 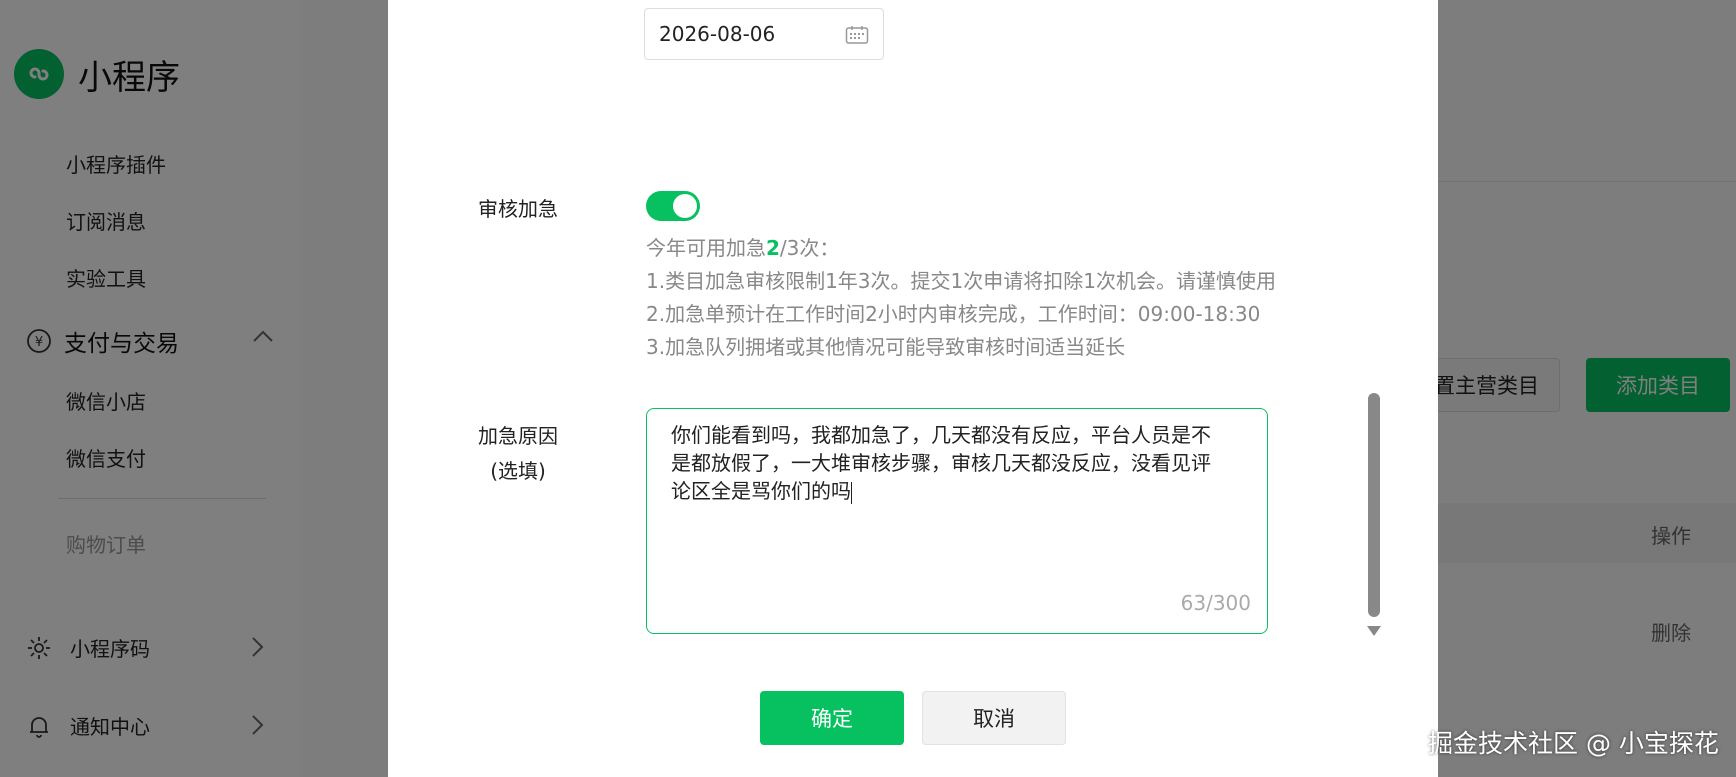 I want to click on reason-label: 加急原因 (选填), so click(x=518, y=452).